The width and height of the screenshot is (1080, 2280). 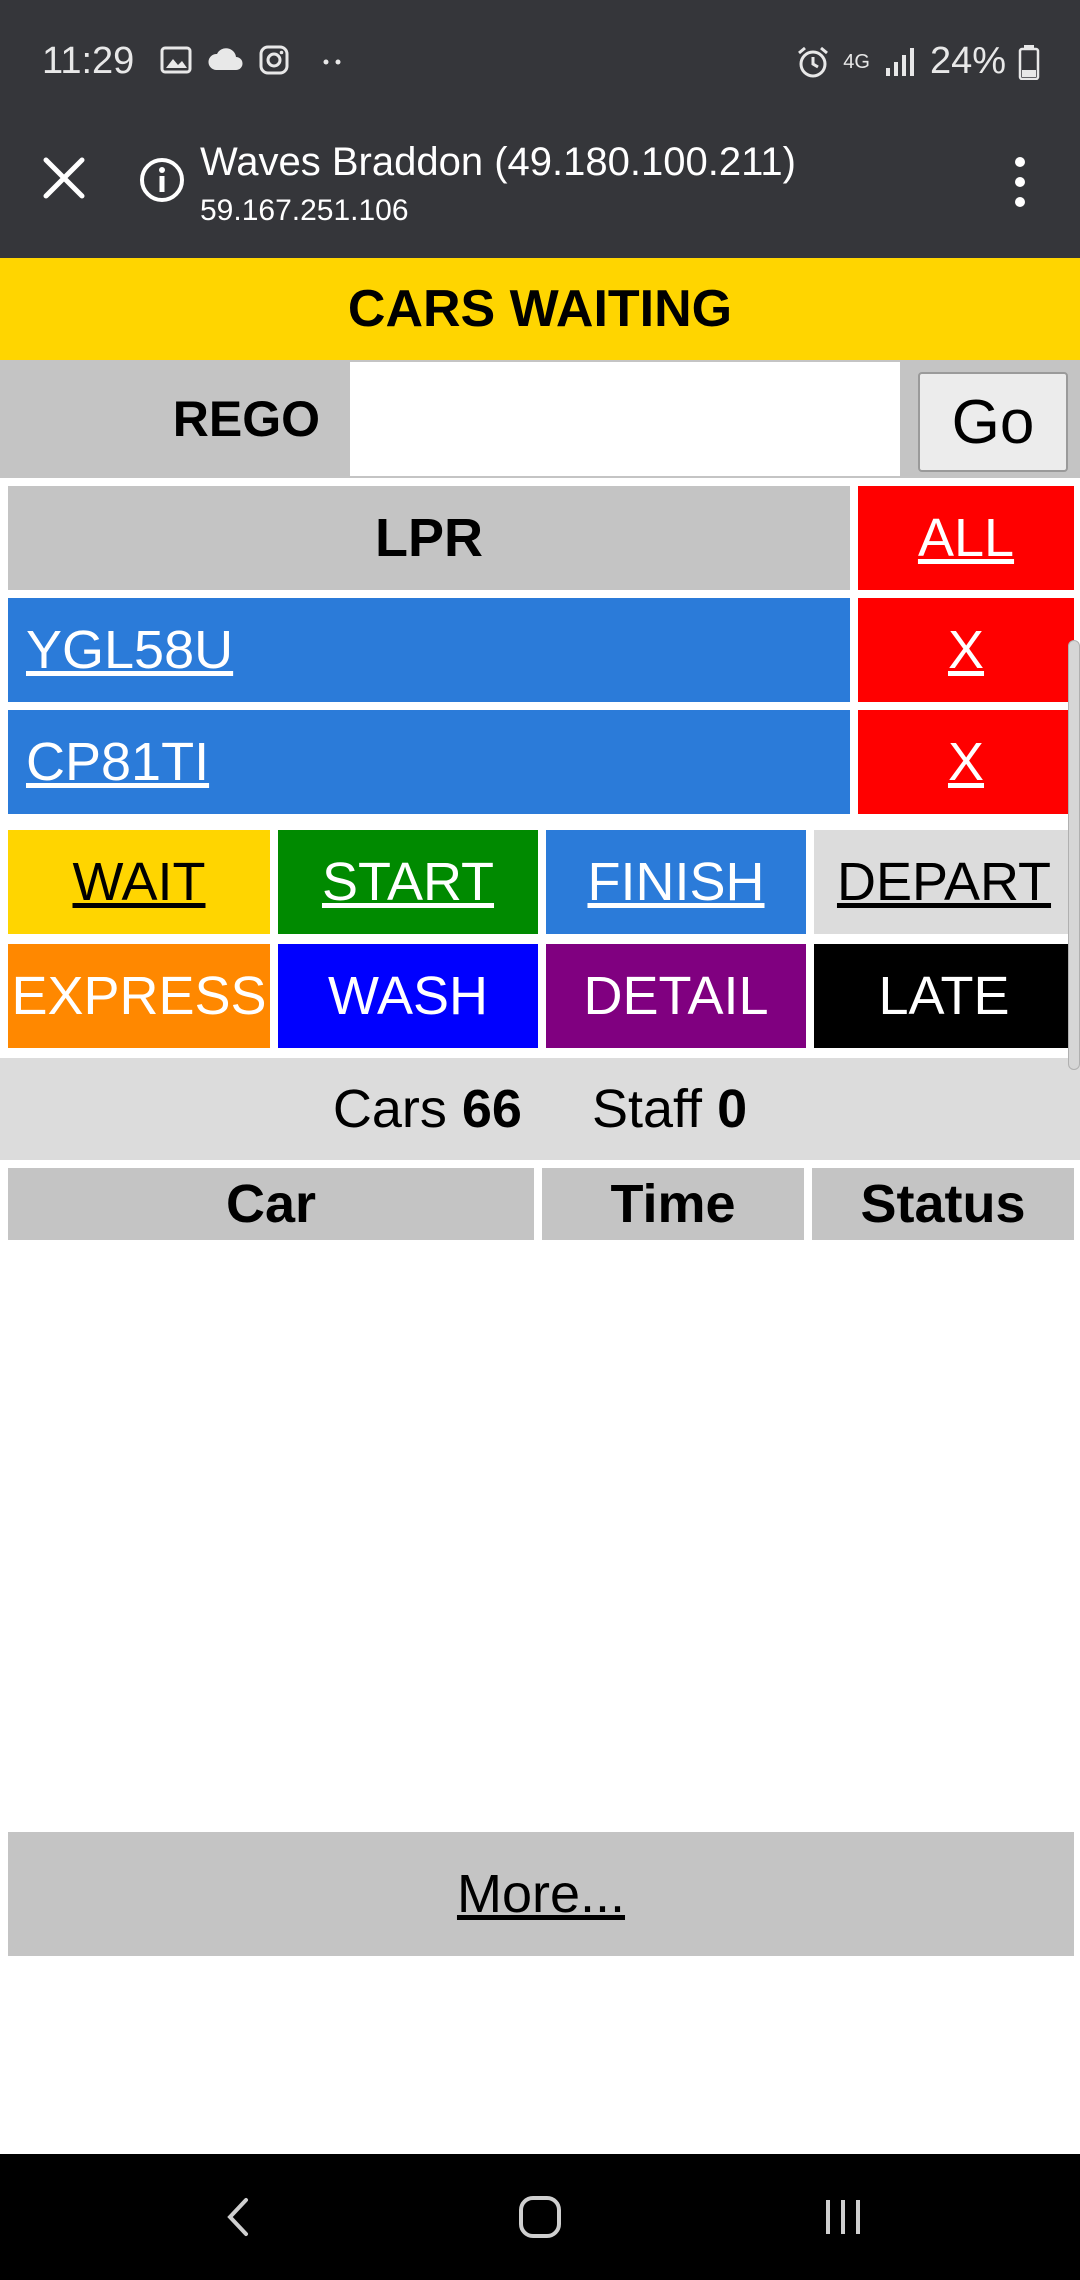 I want to click on staff-label: Staff, so click(x=647, y=1109).